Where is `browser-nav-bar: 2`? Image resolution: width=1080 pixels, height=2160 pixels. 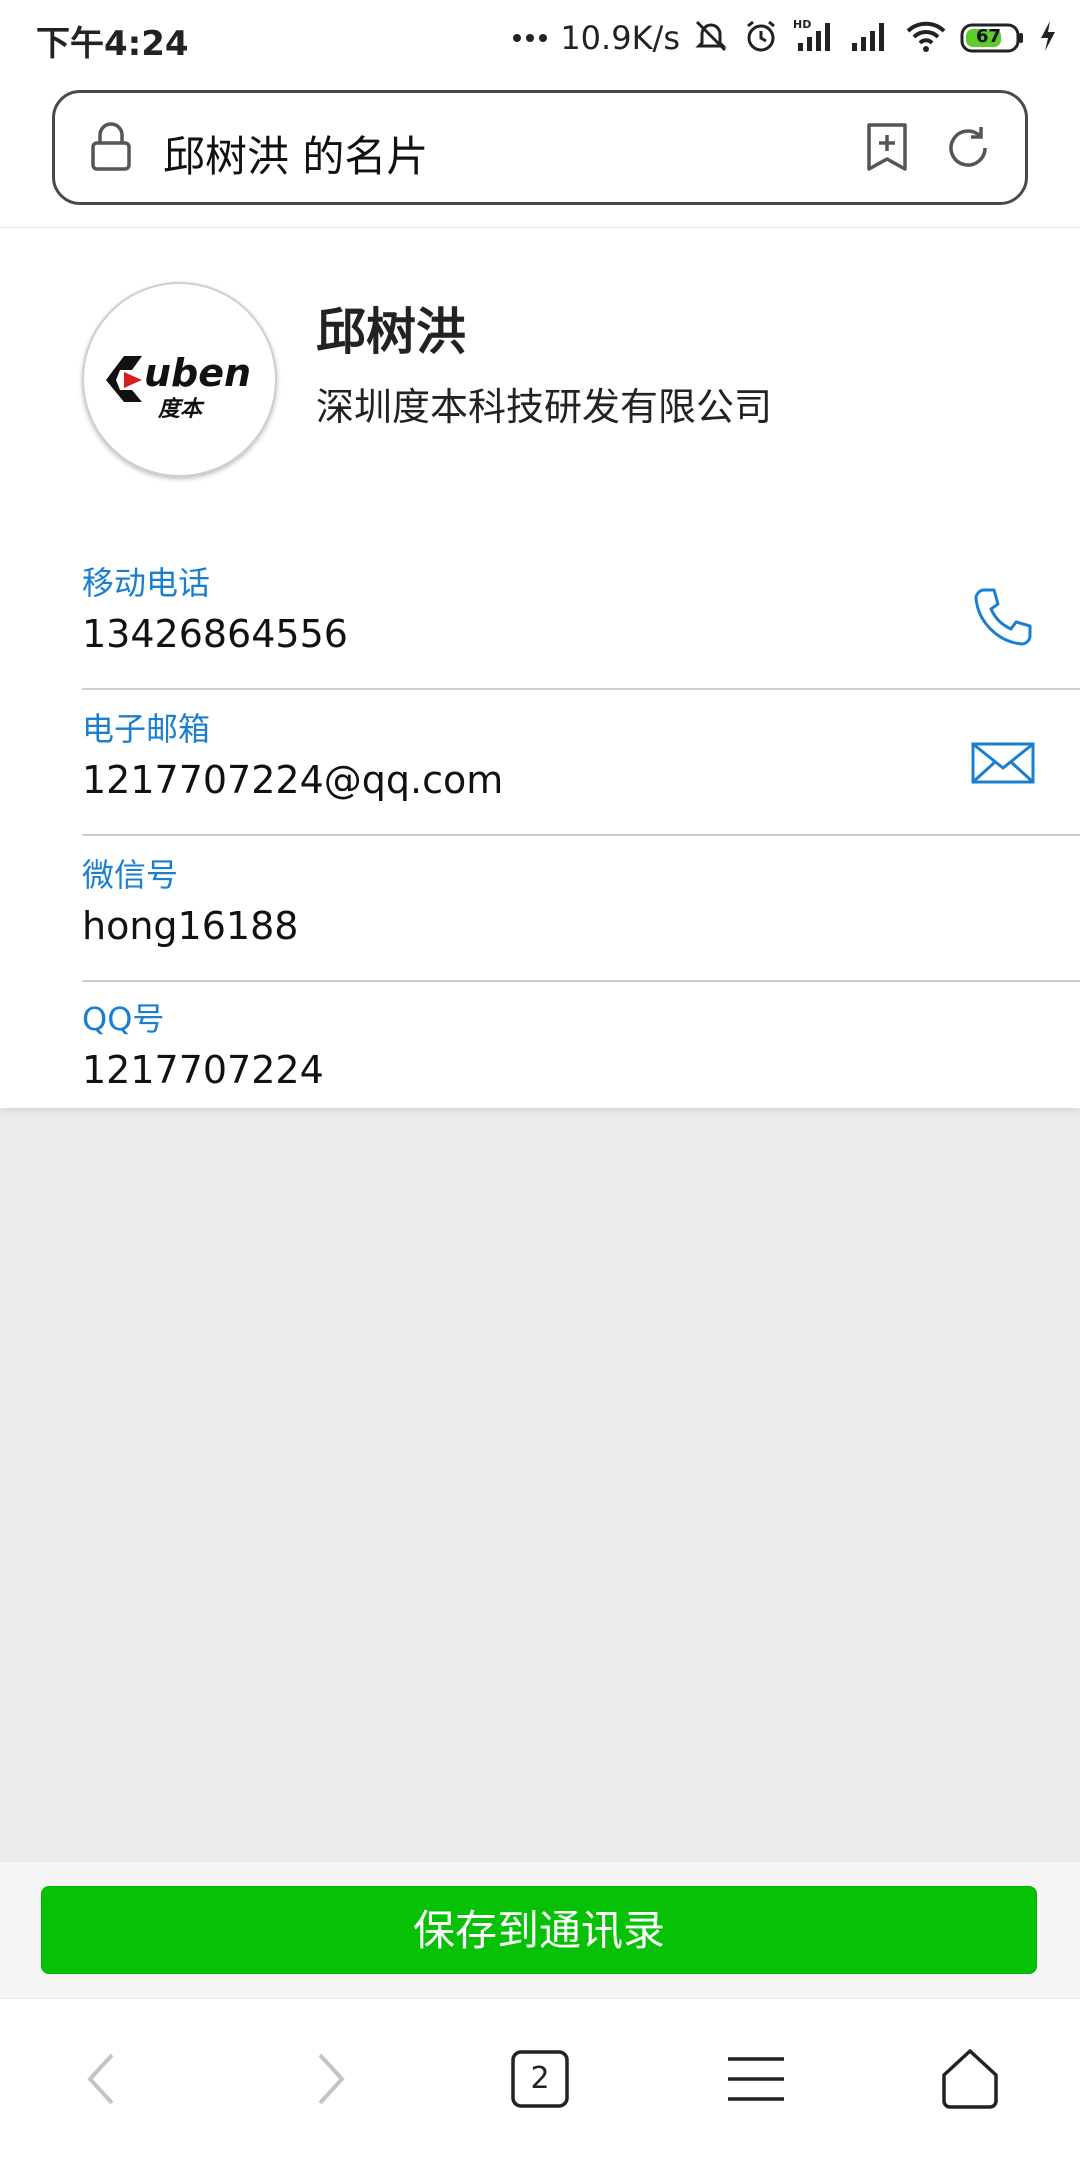 browser-nav-bar: 2 is located at coordinates (540, 2079).